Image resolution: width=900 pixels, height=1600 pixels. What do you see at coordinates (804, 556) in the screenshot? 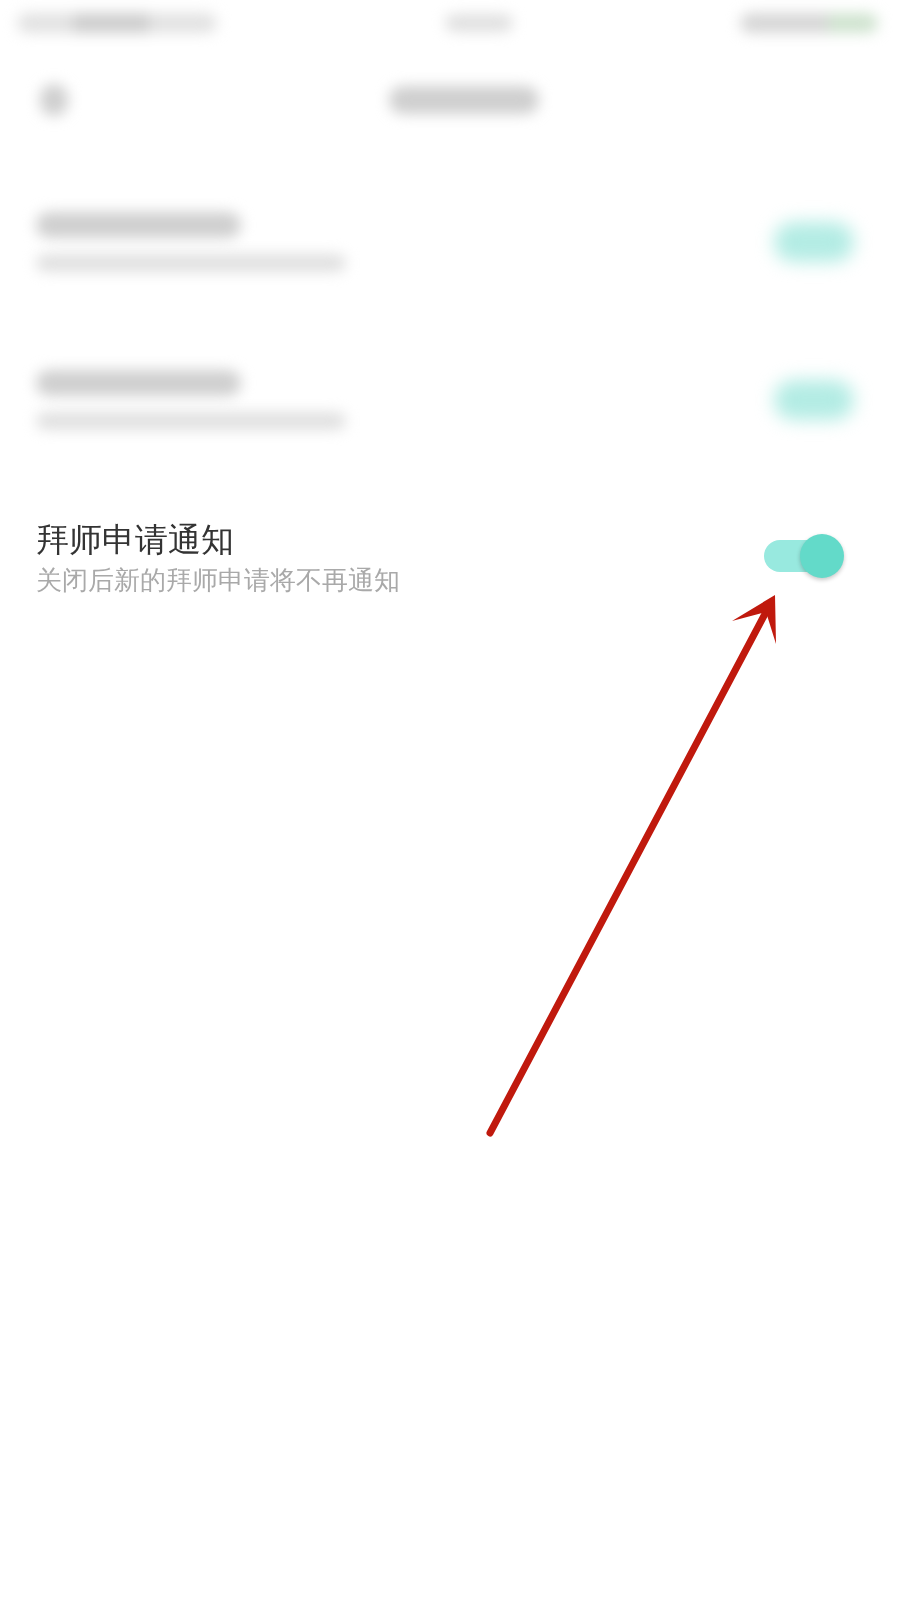
I see `toggle-switch` at bounding box center [804, 556].